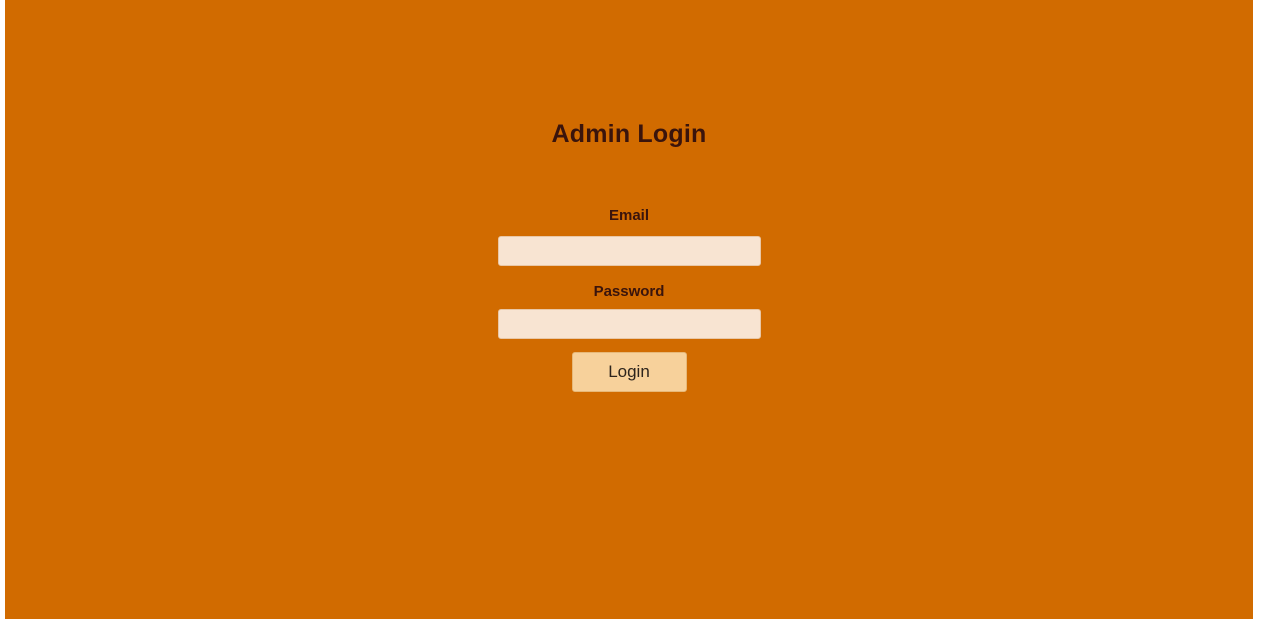 This screenshot has width=1267, height=624. What do you see at coordinates (629, 372) in the screenshot?
I see `login-button: Login` at bounding box center [629, 372].